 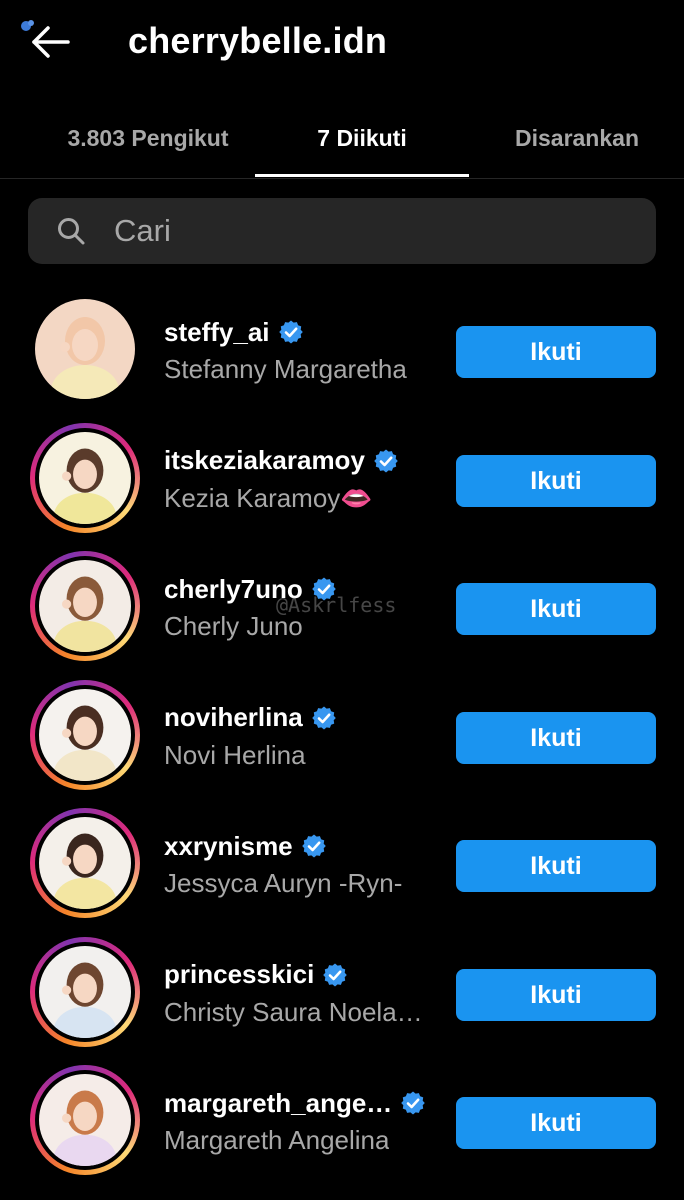 What do you see at coordinates (235, 754) in the screenshot?
I see `full-name: Novi Herlina` at bounding box center [235, 754].